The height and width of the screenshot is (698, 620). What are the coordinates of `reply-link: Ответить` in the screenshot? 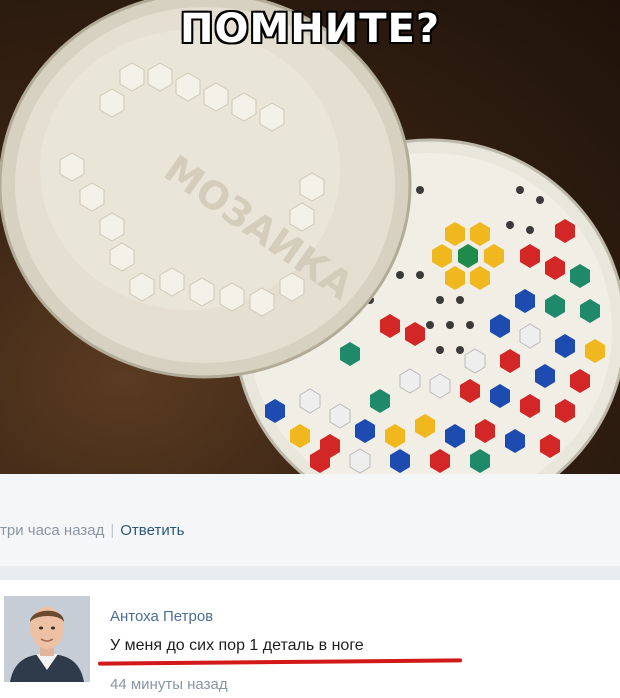 It's located at (152, 530).